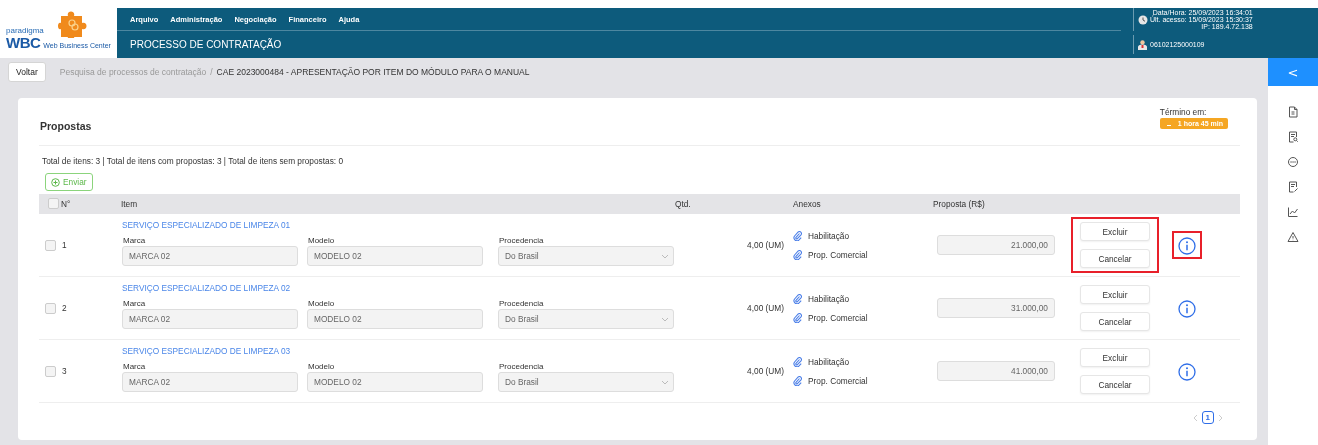 The image size is (1318, 445). Describe the element at coordinates (206, 288) in the screenshot. I see `item-link: SERVIÇO ESPECIALIZADO DE LIMPEZA 02` at that location.